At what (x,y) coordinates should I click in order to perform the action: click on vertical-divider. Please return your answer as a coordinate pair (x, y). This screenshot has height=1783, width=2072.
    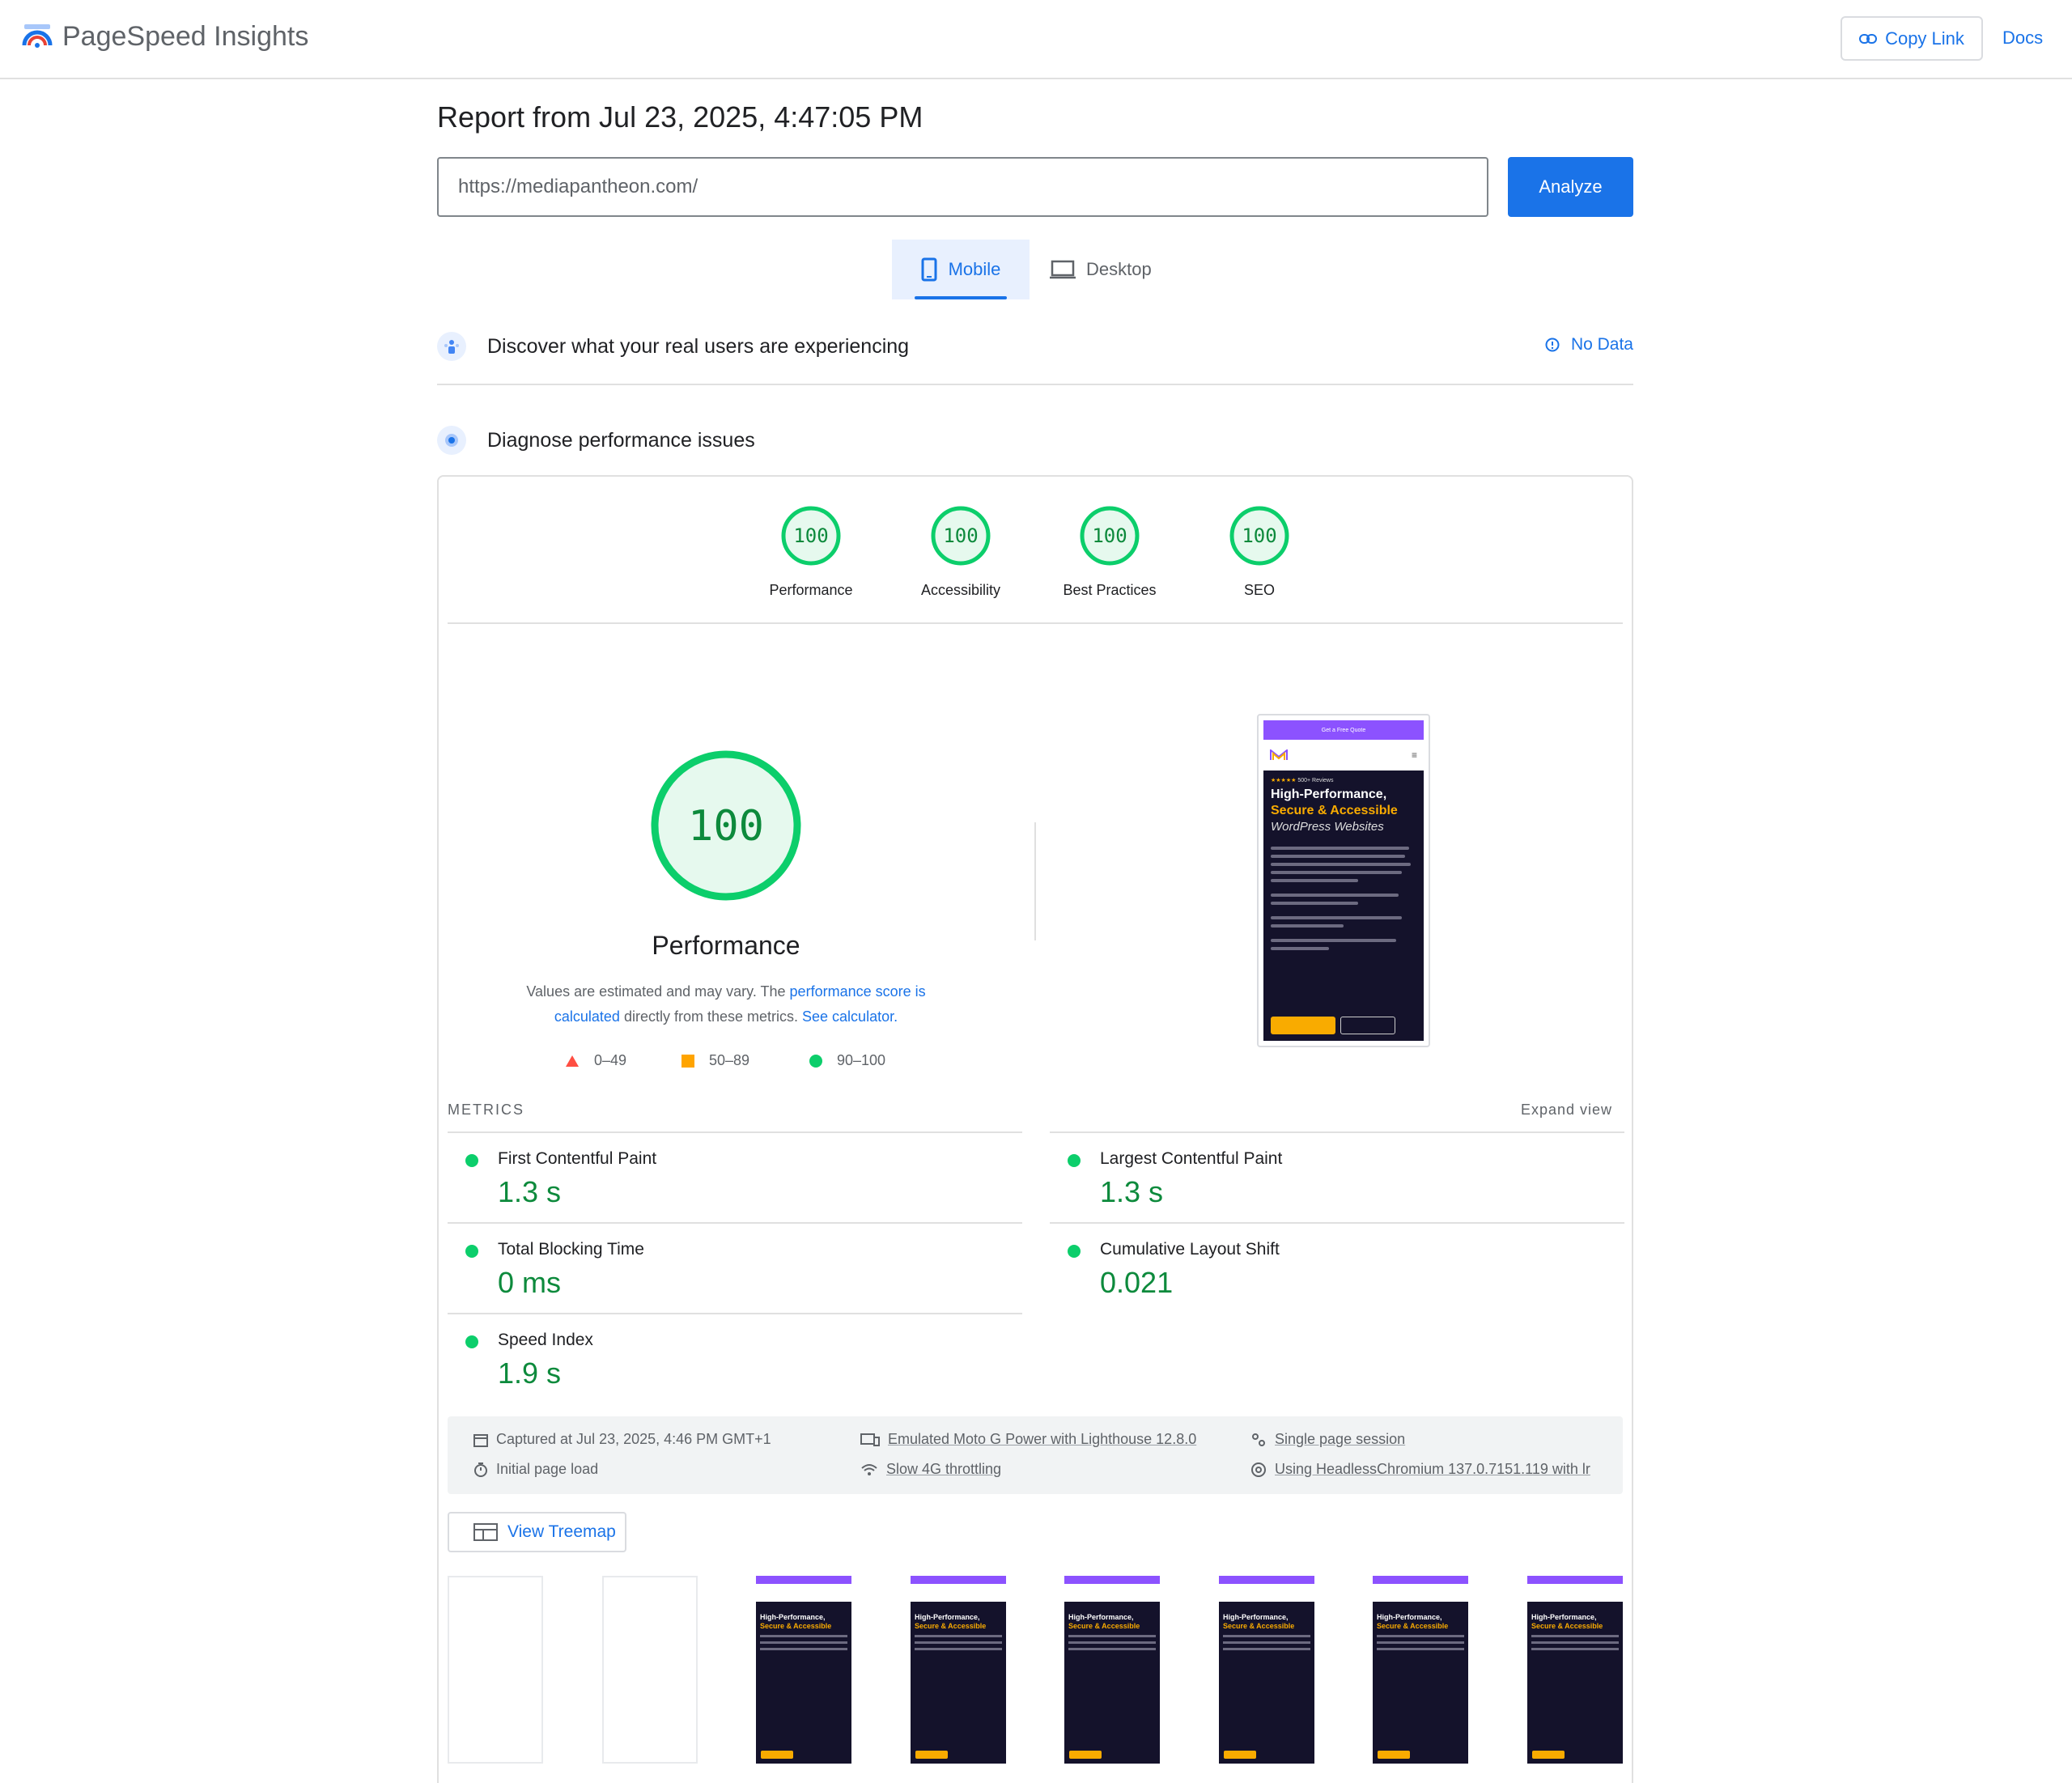
    Looking at the image, I should click on (1035, 881).